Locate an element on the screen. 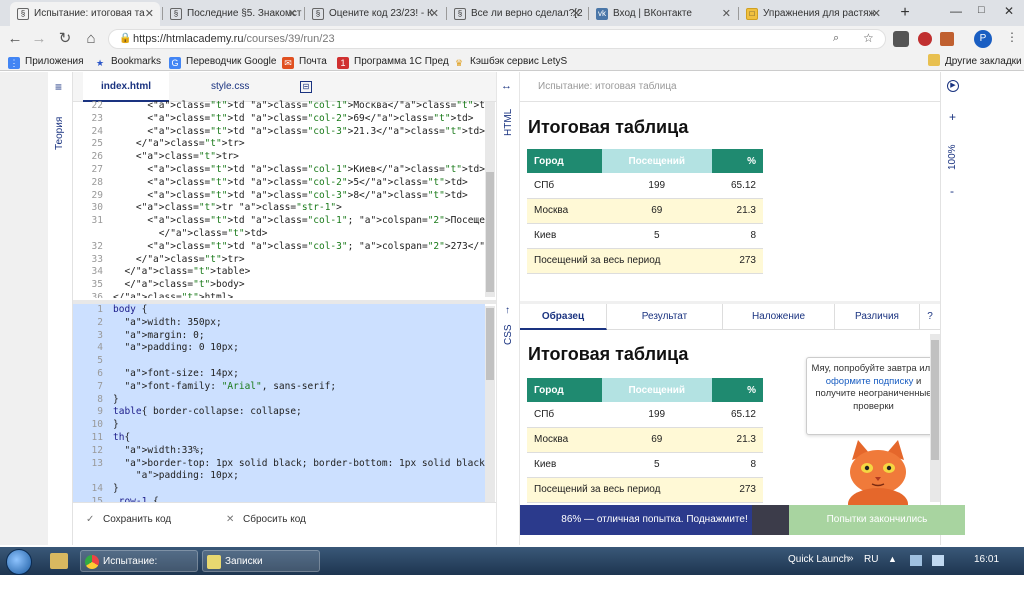  tray-arrow-icon: ▲ is located at coordinates (892, 559).